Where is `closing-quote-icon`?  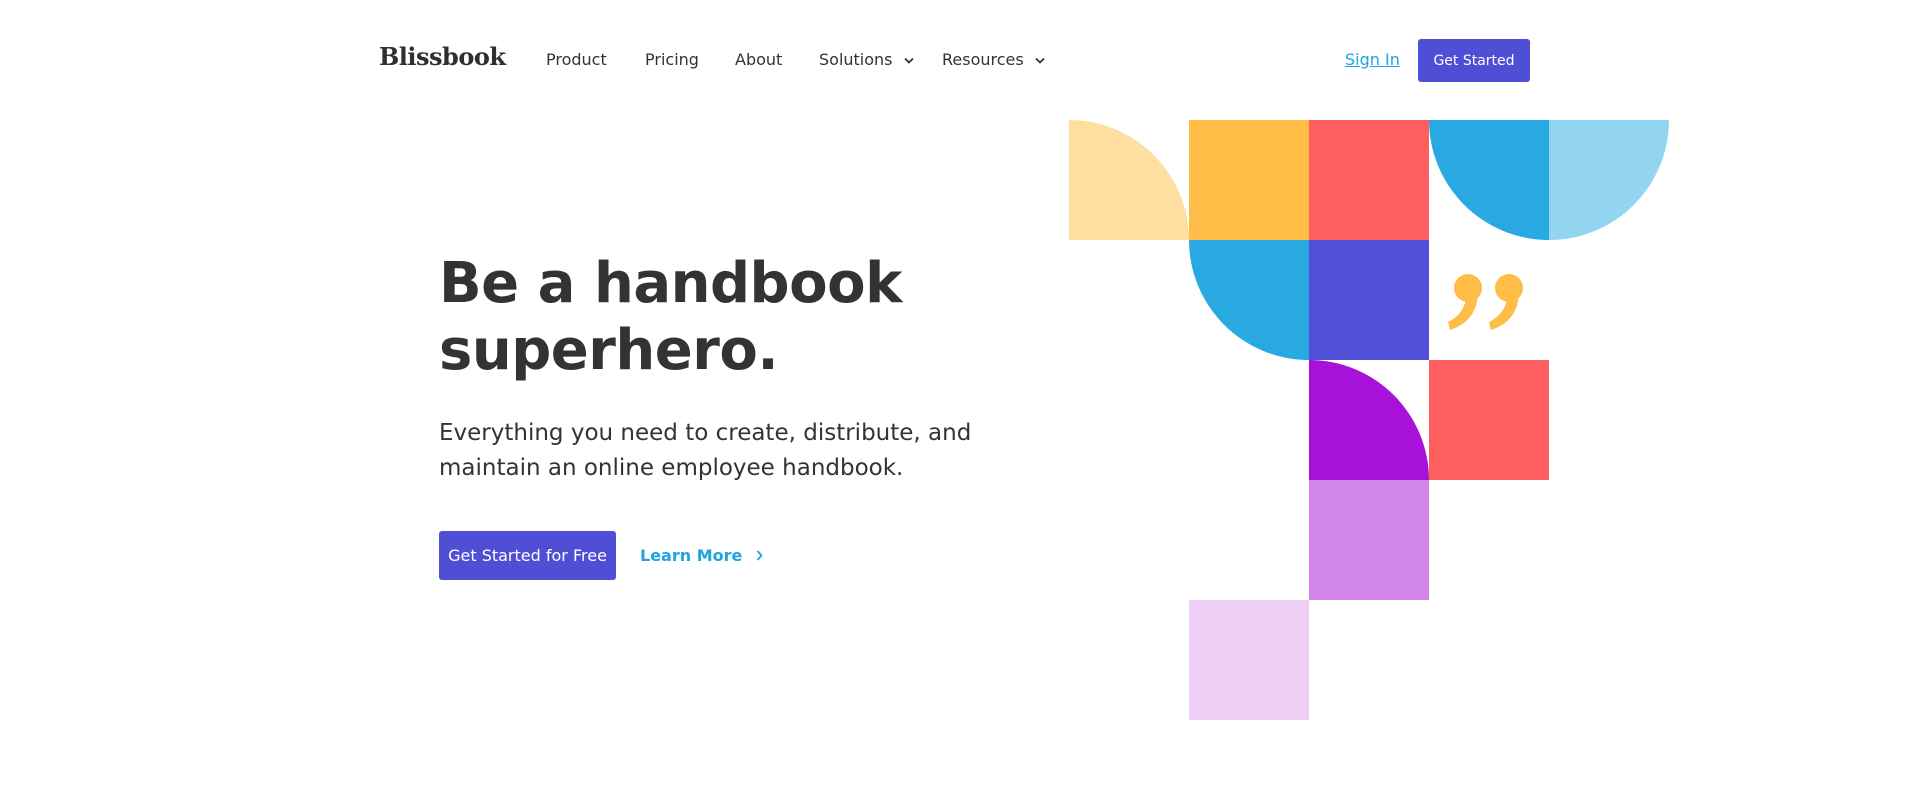 closing-quote-icon is located at coordinates (1485, 302).